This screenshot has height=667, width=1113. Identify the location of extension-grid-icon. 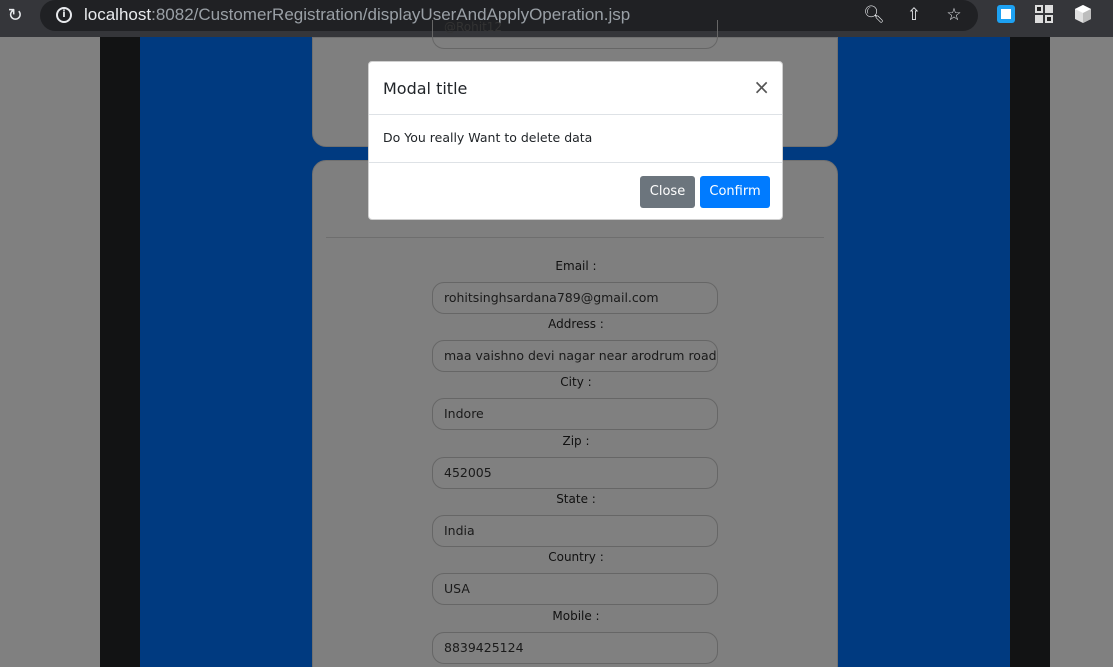
(1045, 15).